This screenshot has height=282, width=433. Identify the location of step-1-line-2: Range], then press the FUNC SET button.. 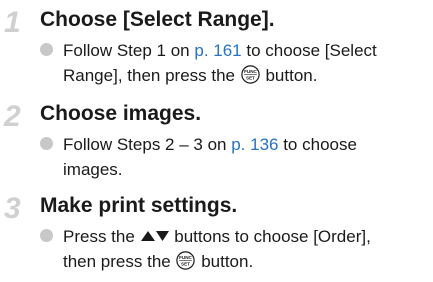
(220, 75).